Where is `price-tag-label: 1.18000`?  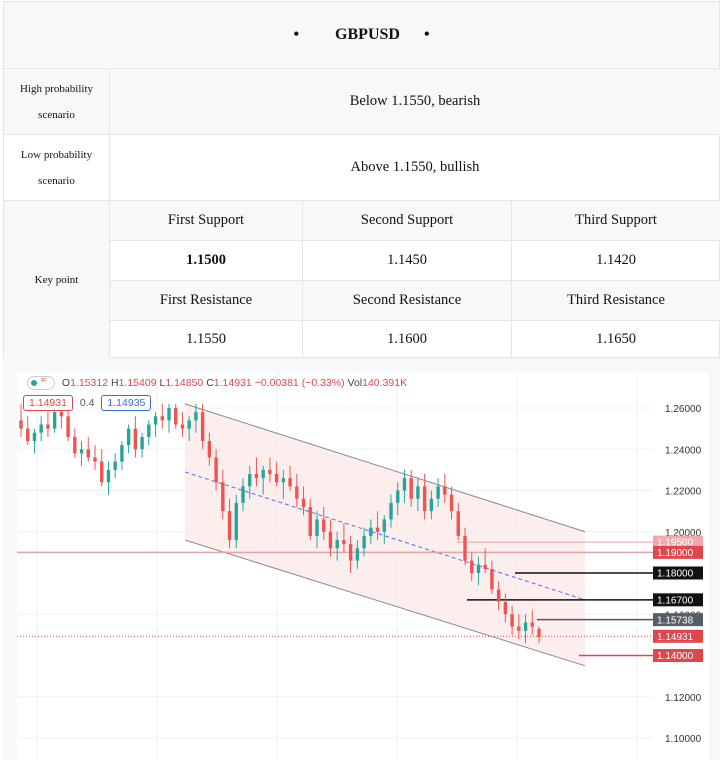
price-tag-label: 1.18000 is located at coordinates (675, 574).